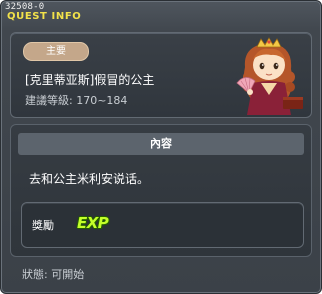  I want to click on level-requirement: 建議等級: 170~184, so click(76, 100).